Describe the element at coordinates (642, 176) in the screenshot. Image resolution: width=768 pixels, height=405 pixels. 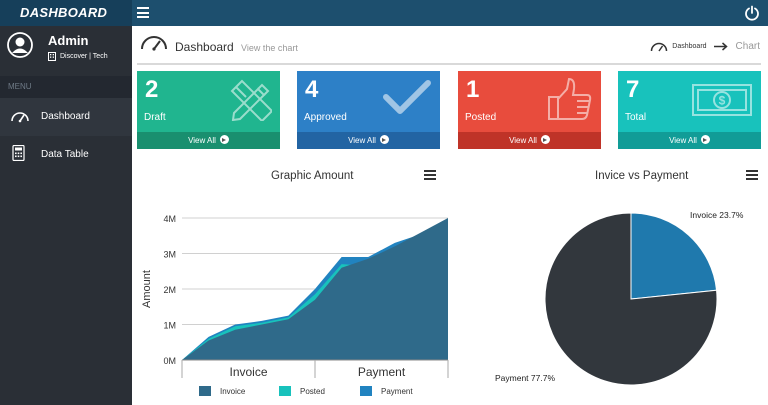
I see `pie-chart-title: Invice vs Payment` at that location.